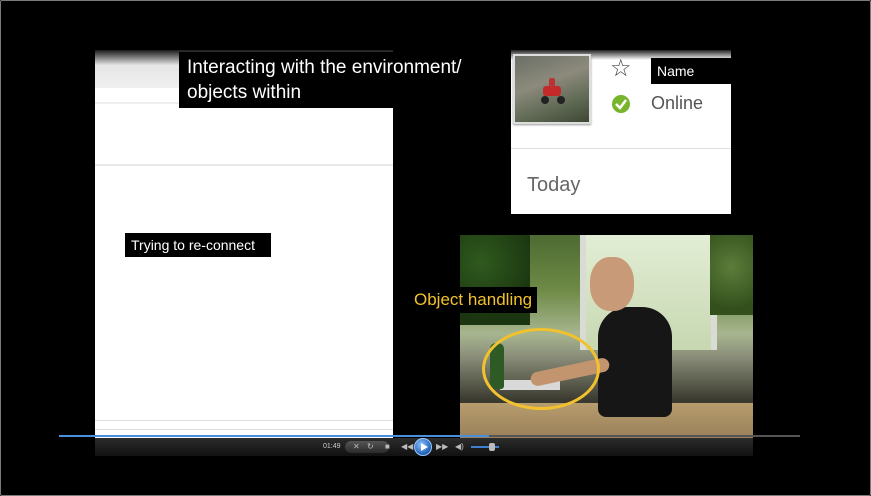  Describe the element at coordinates (459, 447) in the screenshot. I see `volume-icon: ◀)` at that location.